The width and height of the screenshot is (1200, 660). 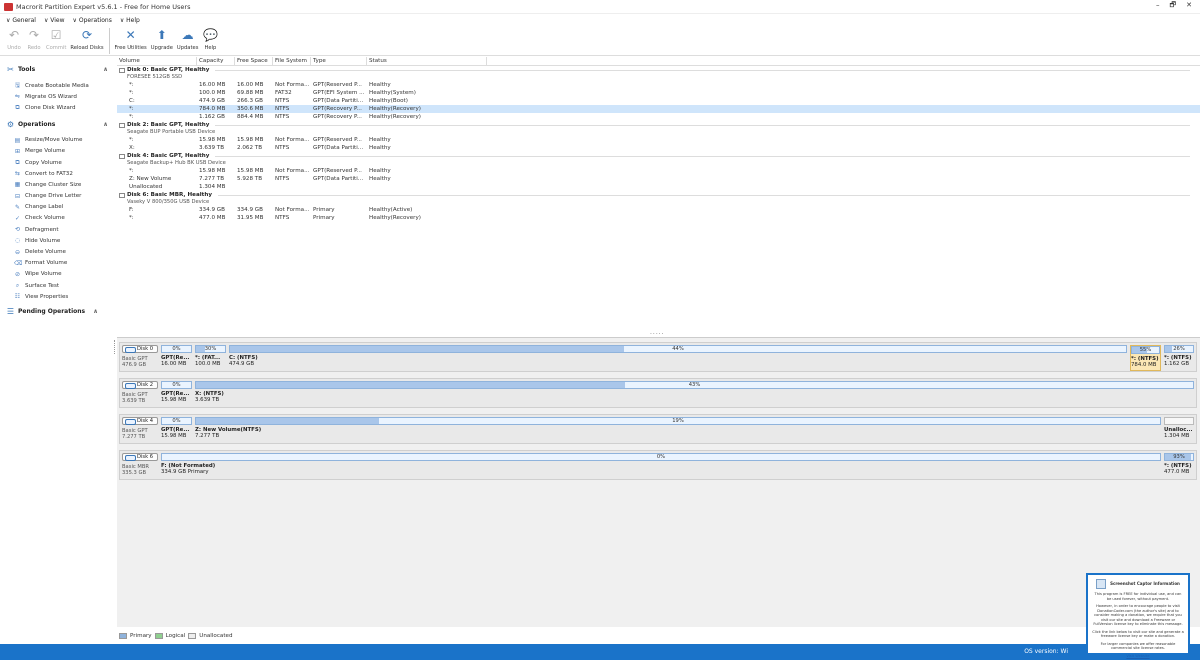 What do you see at coordinates (188, 39) in the screenshot?
I see `updates-button: ☁ Updates` at bounding box center [188, 39].